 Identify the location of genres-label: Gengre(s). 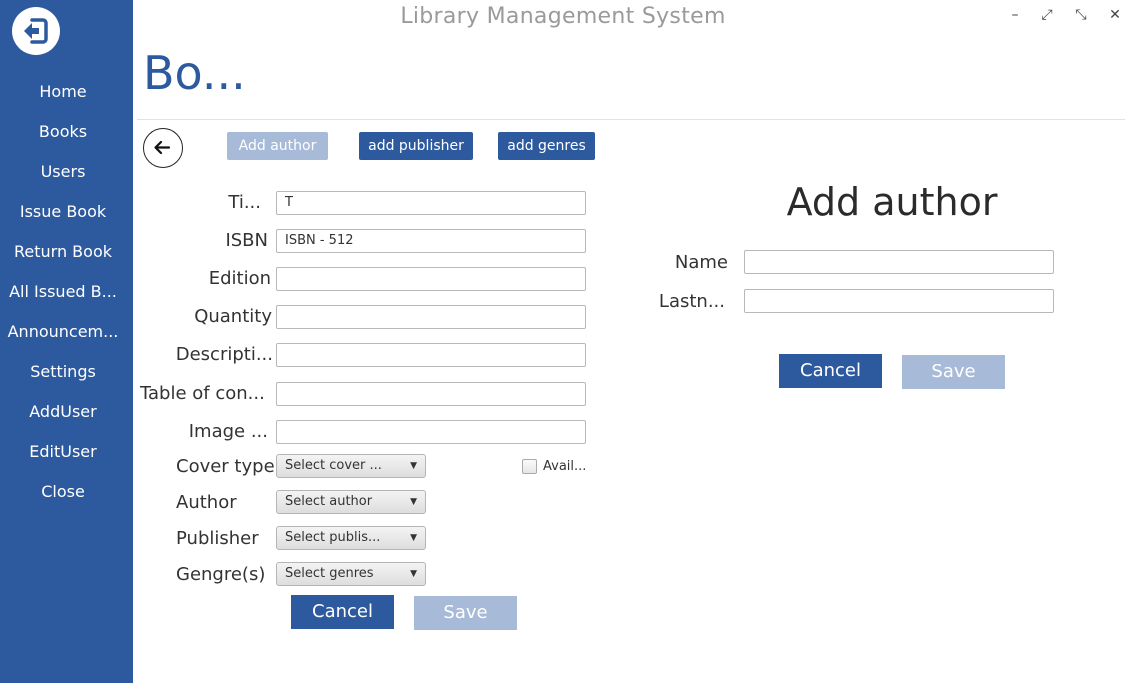
(221, 574).